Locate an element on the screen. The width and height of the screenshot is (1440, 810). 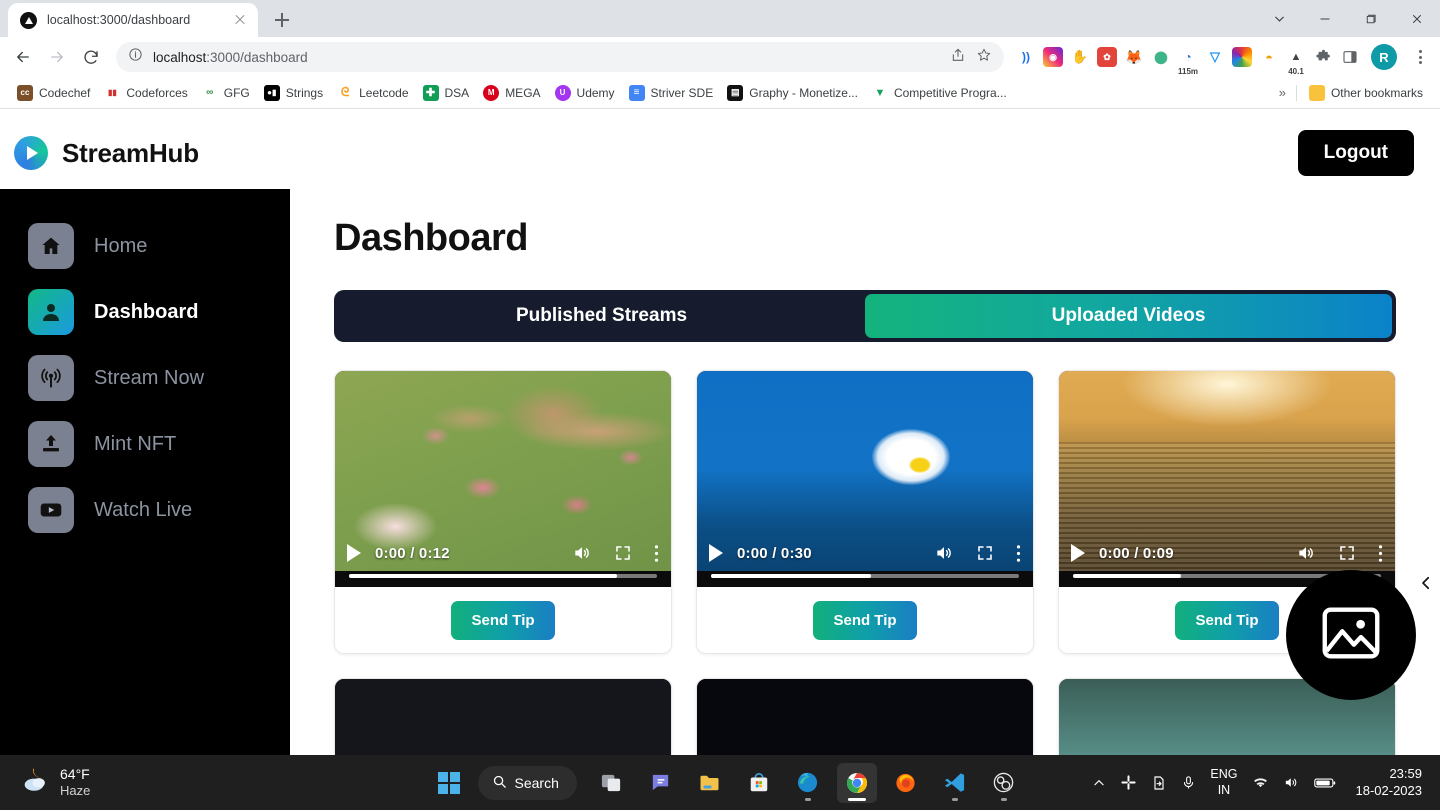
instagram-extension: ◉ is located at coordinates (1053, 57).